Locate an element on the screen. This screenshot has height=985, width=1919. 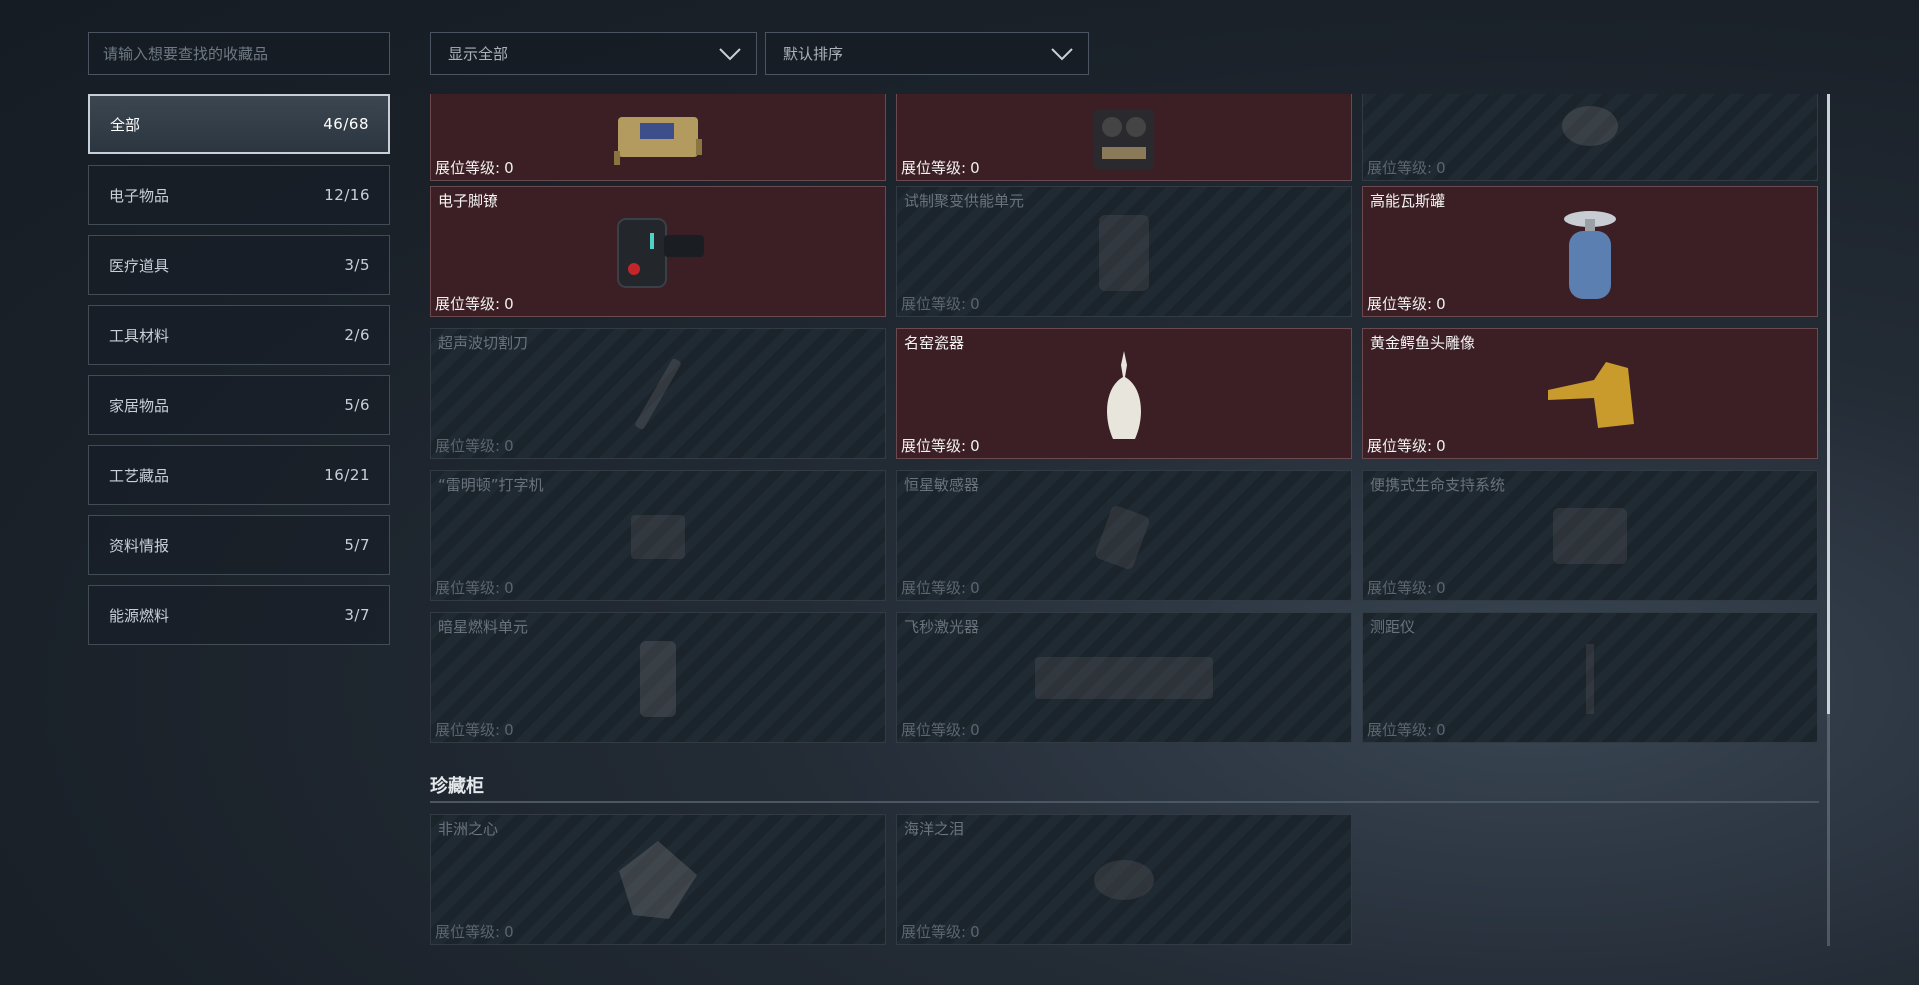
sidebar-item-electronics: 电子物品 12/16 is located at coordinates (239, 195).